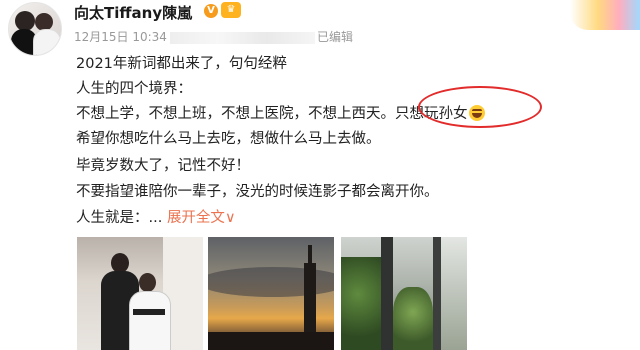 This screenshot has width=640, height=350. I want to click on photo-3-glass, so click(454, 293).